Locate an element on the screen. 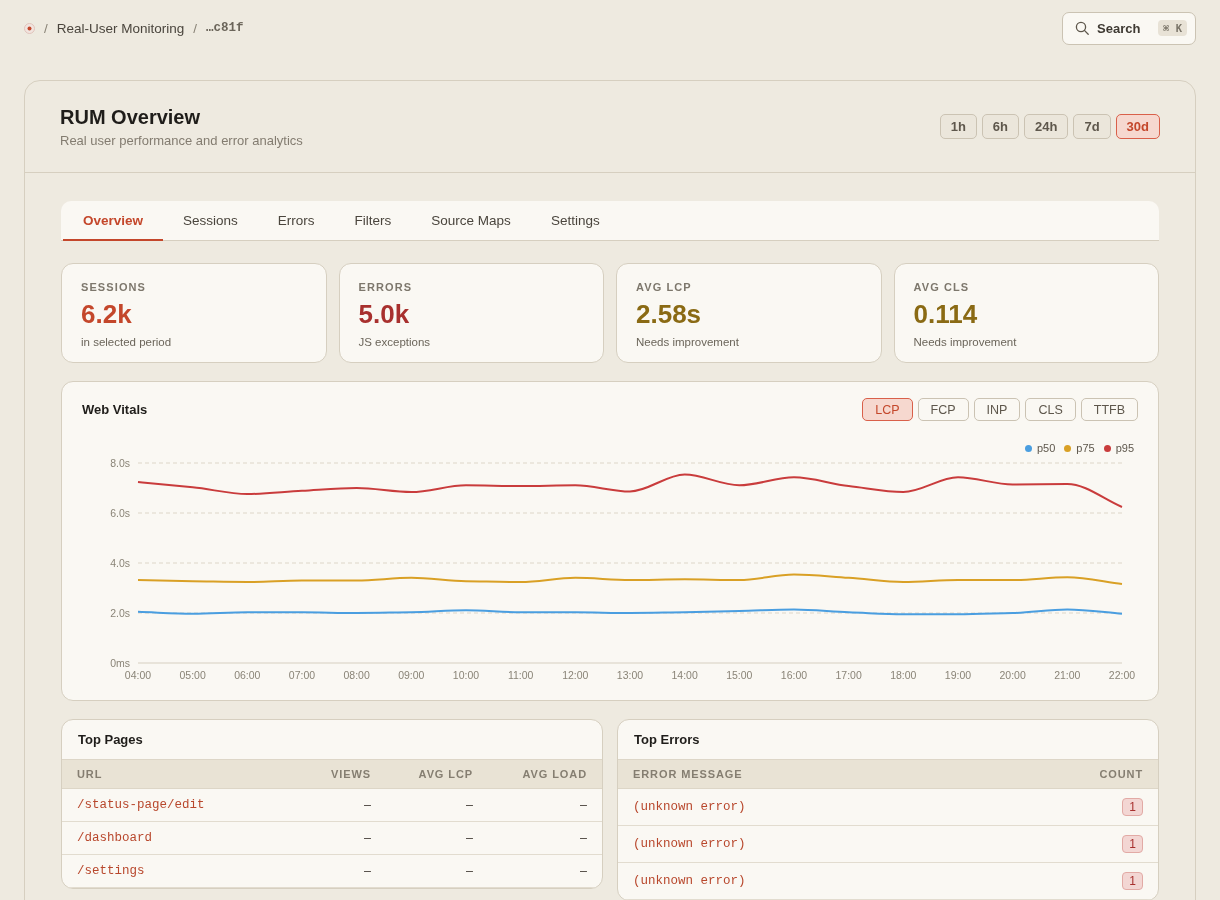 Image resolution: width=1220 pixels, height=900 pixels. axis-label: 8.0s is located at coordinates (120, 462).